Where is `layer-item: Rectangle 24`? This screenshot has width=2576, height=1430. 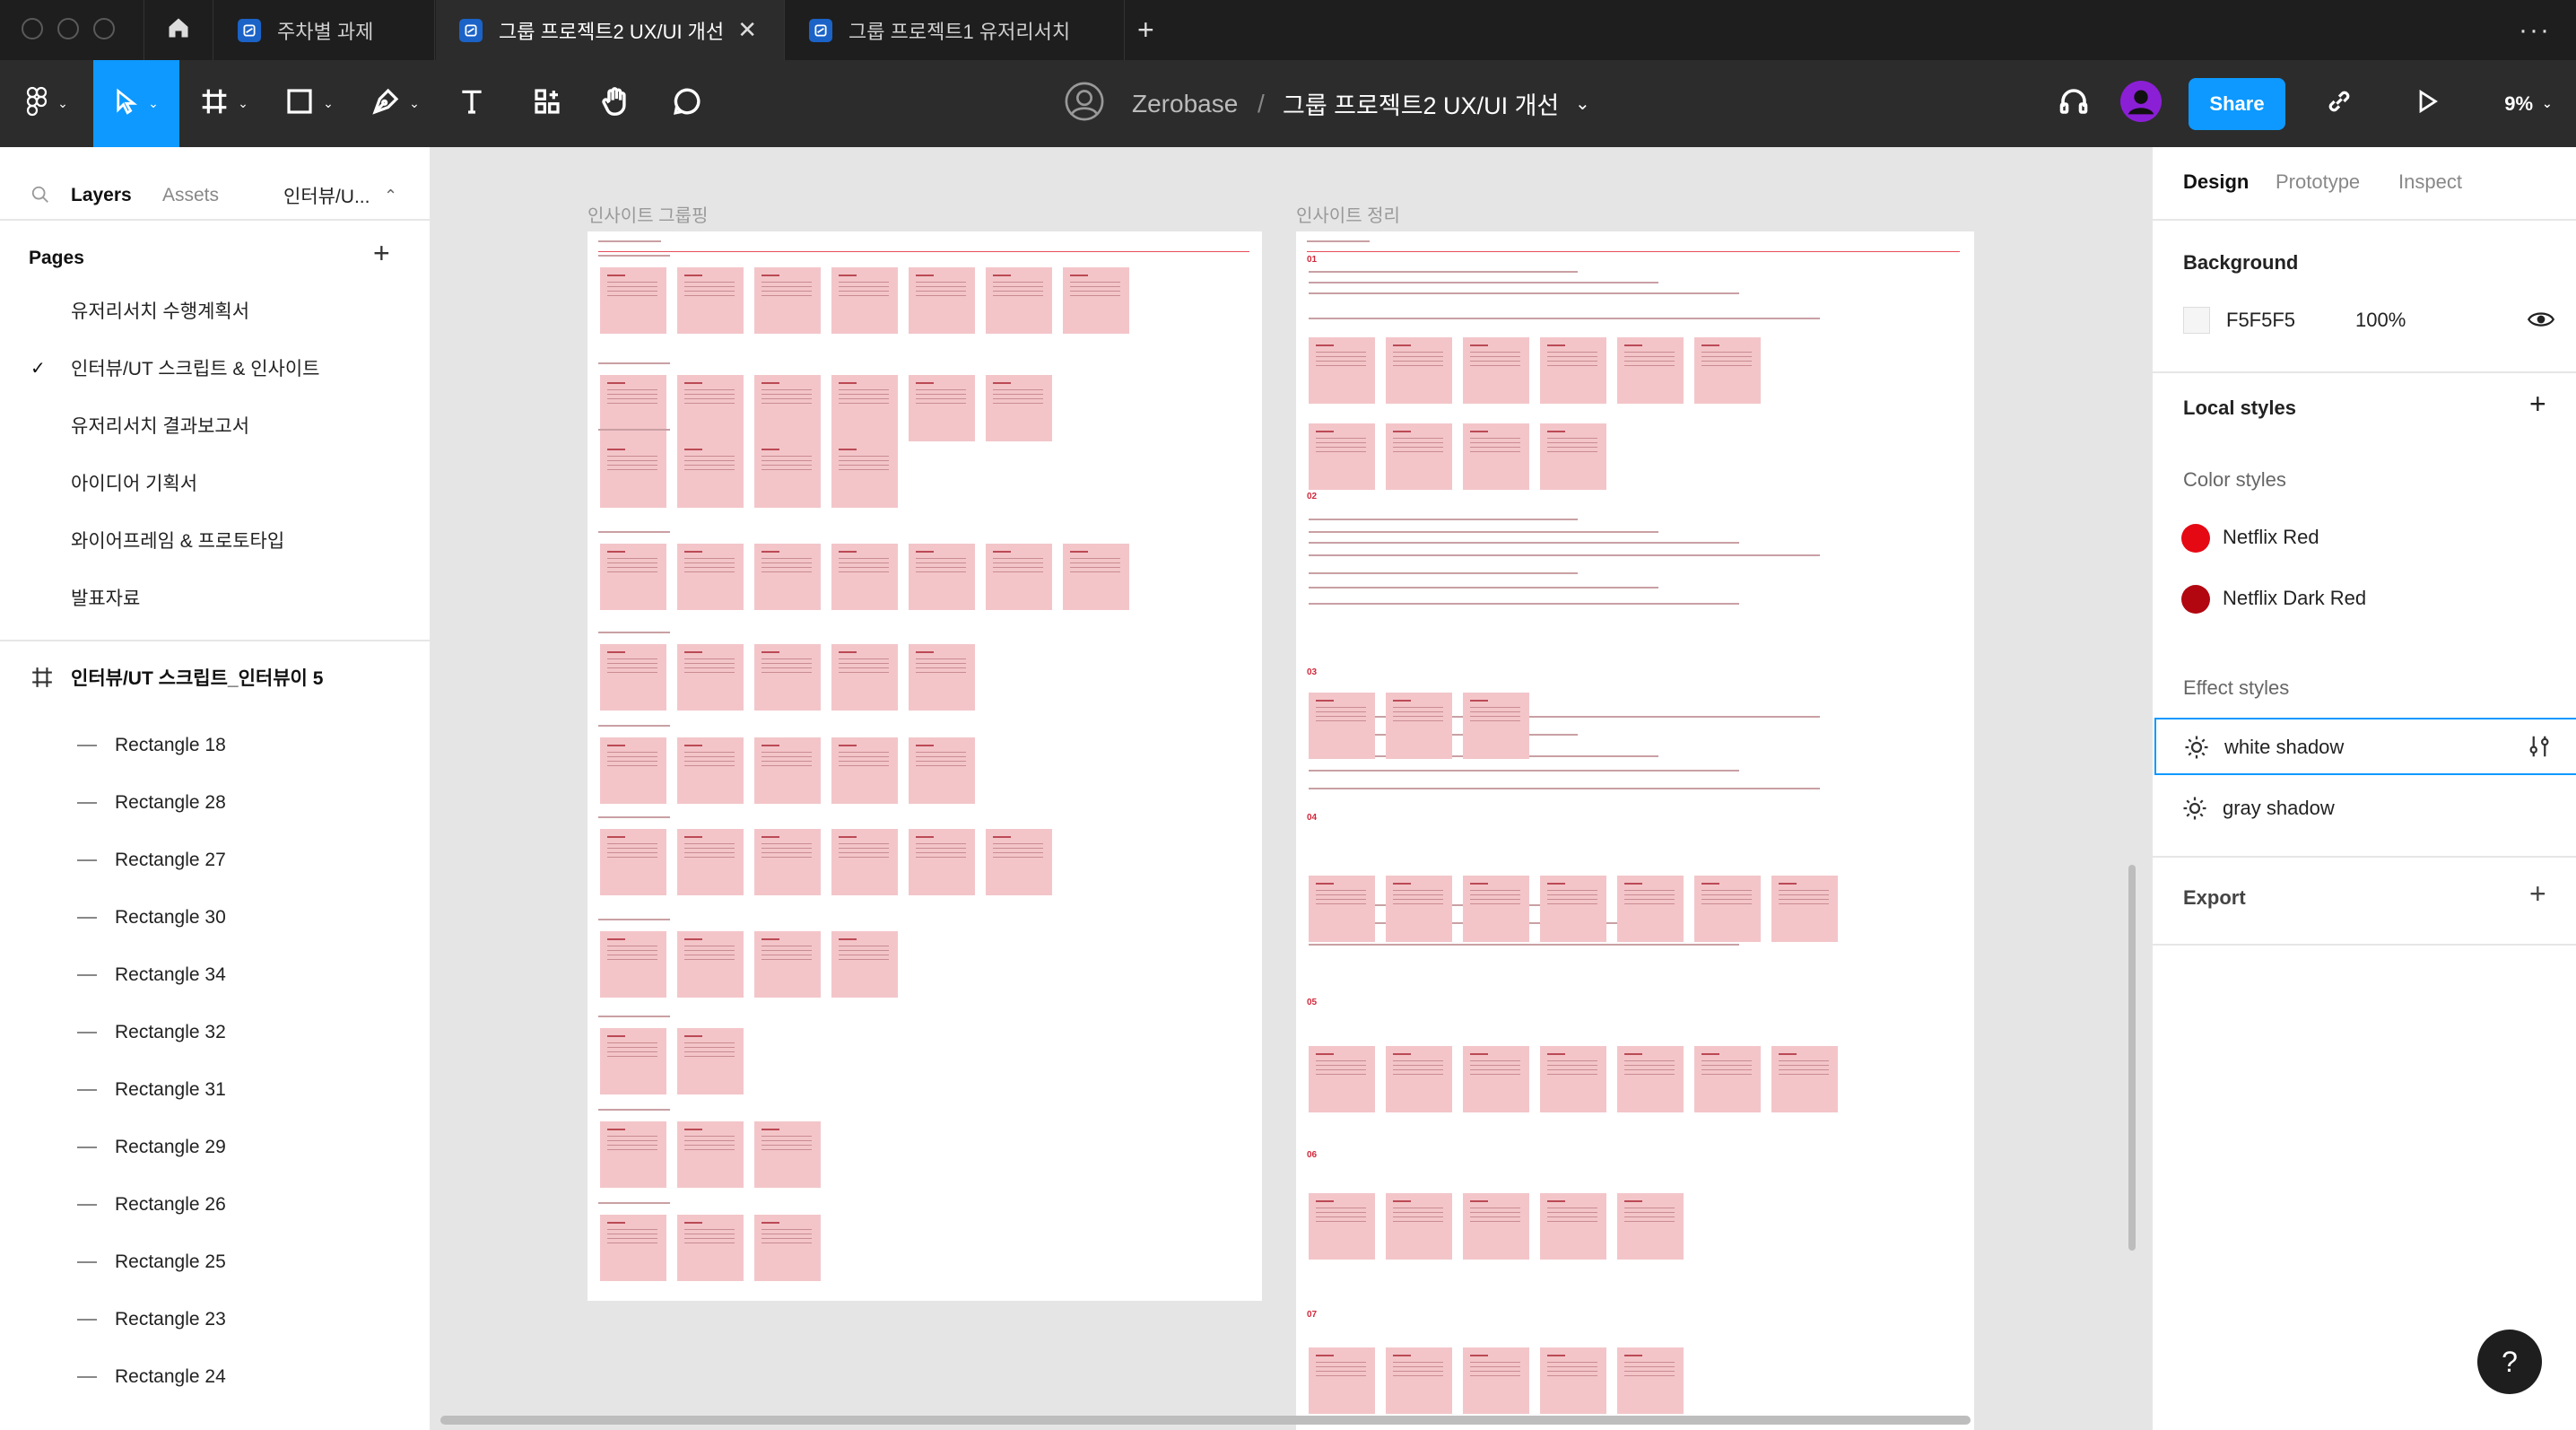 layer-item: Rectangle 24 is located at coordinates (215, 1377).